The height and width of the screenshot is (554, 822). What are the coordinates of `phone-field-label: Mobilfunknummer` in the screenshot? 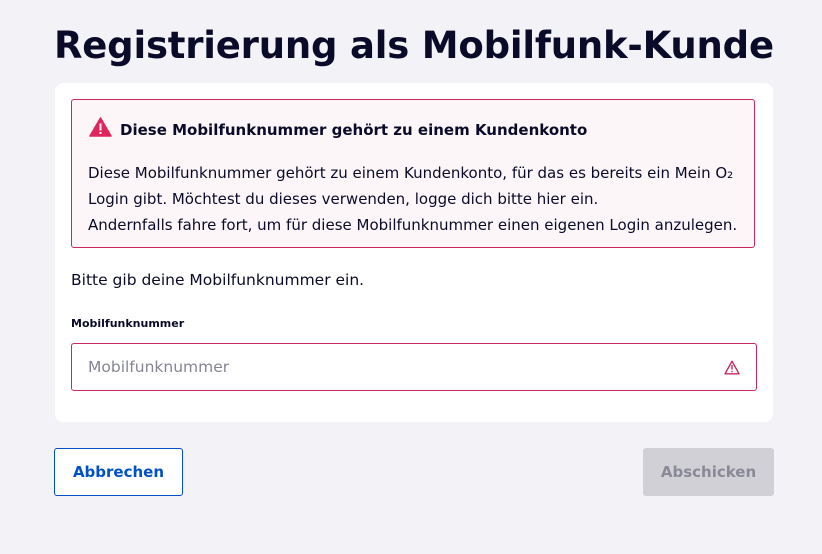 It's located at (128, 323).